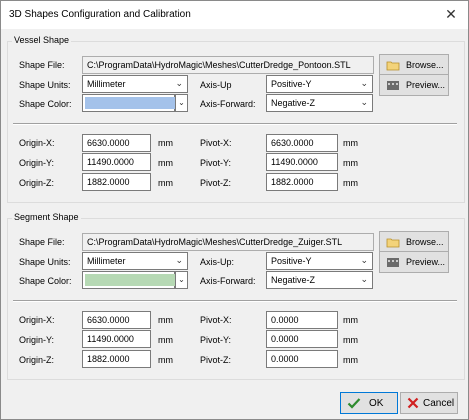 The height and width of the screenshot is (420, 469). What do you see at coordinates (216, 320) in the screenshot?
I see `segment-pivot-x-label: Pivot-X:` at bounding box center [216, 320].